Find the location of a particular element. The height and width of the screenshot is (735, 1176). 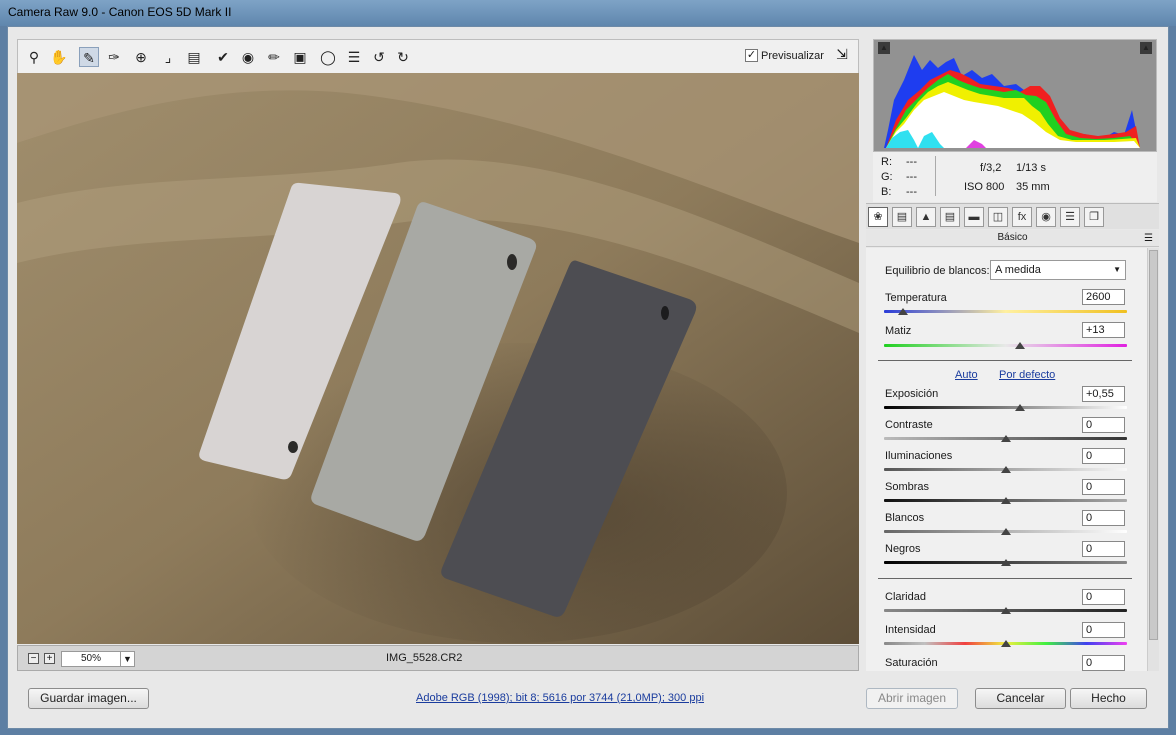

tint-label: Matiz is located at coordinates (898, 331).